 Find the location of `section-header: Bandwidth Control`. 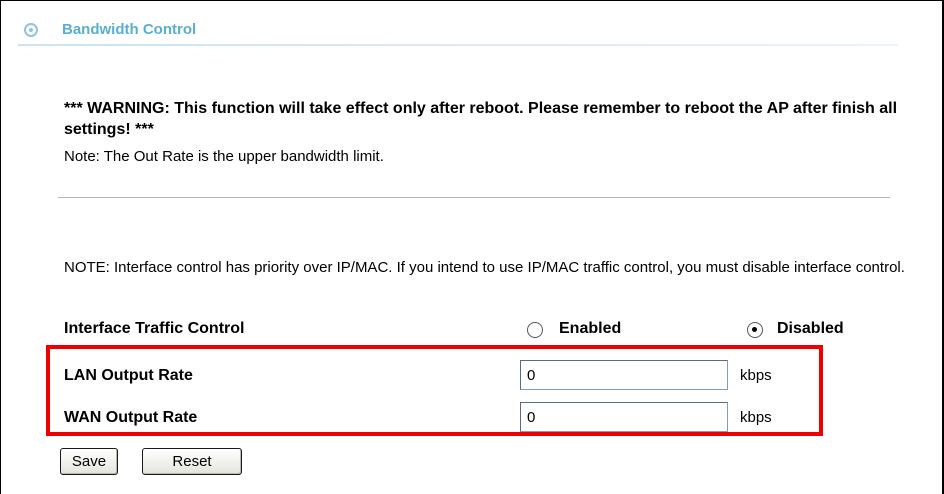

section-header: Bandwidth Control is located at coordinates (458, 32).